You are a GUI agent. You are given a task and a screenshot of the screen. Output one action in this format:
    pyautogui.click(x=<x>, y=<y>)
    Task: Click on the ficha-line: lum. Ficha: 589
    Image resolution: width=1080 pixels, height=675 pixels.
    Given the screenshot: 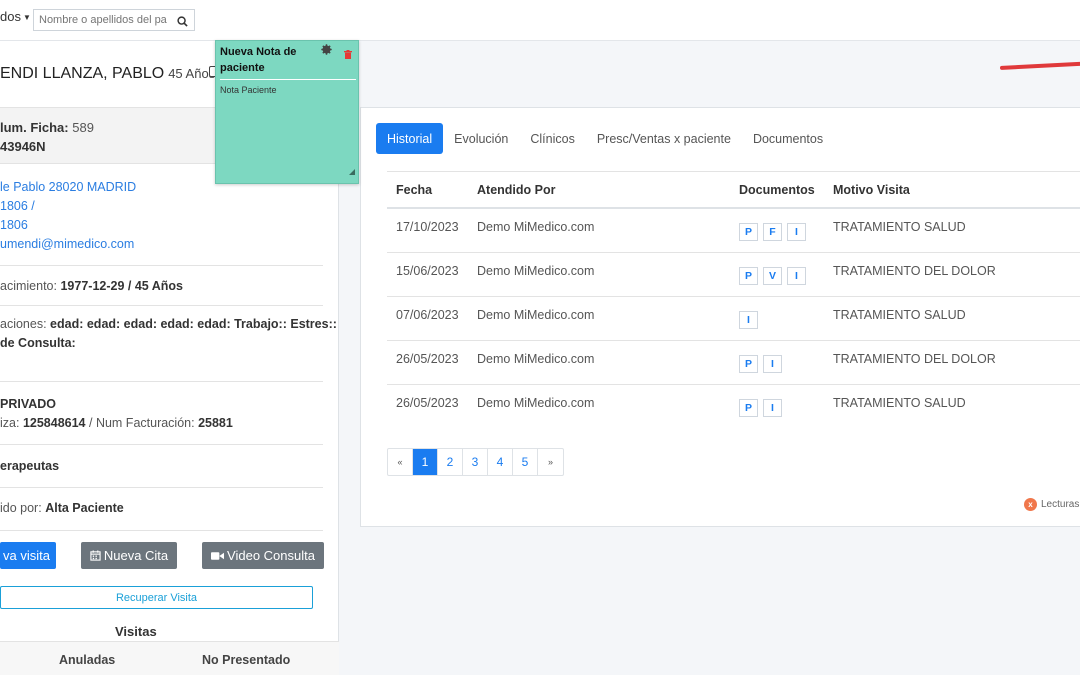 What is the action you would take?
    pyautogui.click(x=47, y=127)
    